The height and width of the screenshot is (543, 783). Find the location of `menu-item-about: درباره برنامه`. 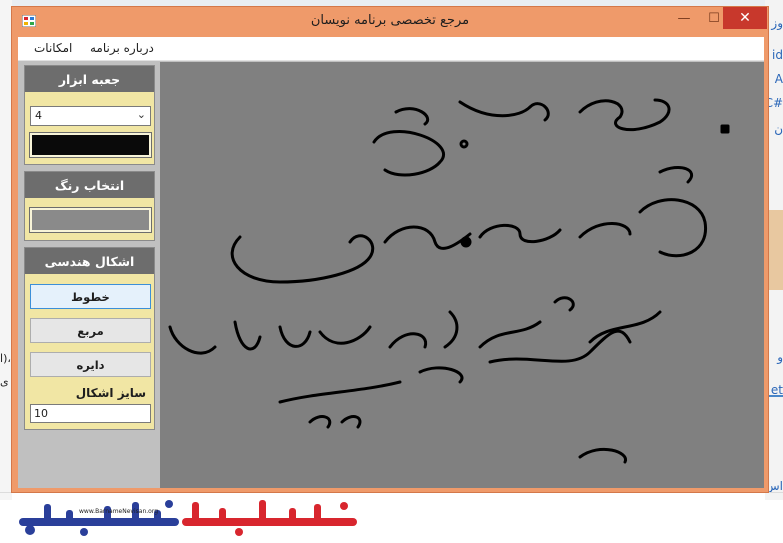

menu-item-about: درباره برنامه is located at coordinates (122, 48).